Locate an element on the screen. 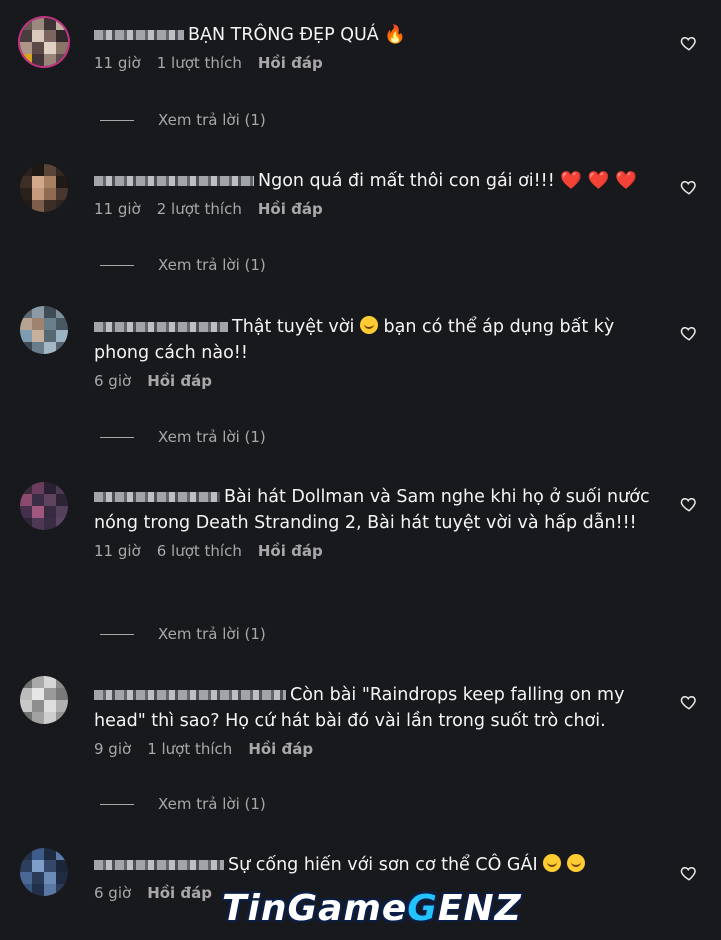 Image resolution: width=721 pixels, height=940 pixels. site-watermark: TinGameGENZ is located at coordinates (372, 908).